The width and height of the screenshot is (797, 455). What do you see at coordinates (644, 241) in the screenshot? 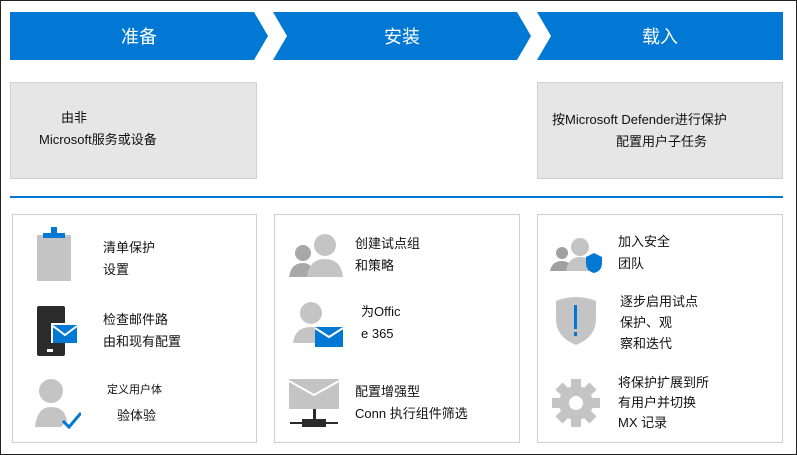
I see `item-text: 加入安全` at bounding box center [644, 241].